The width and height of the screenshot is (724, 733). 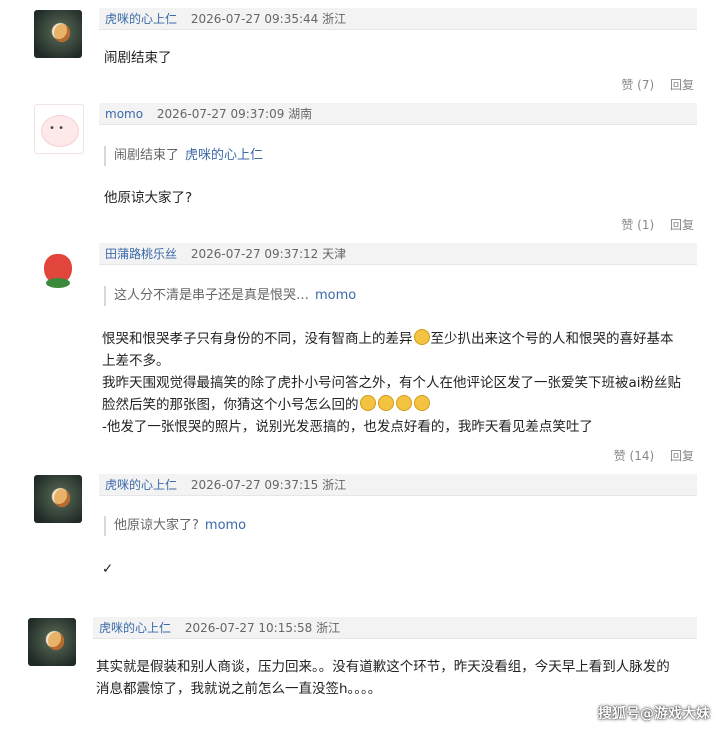 I want to click on comment-actions: 赞 (14) 回复, so click(x=648, y=455).